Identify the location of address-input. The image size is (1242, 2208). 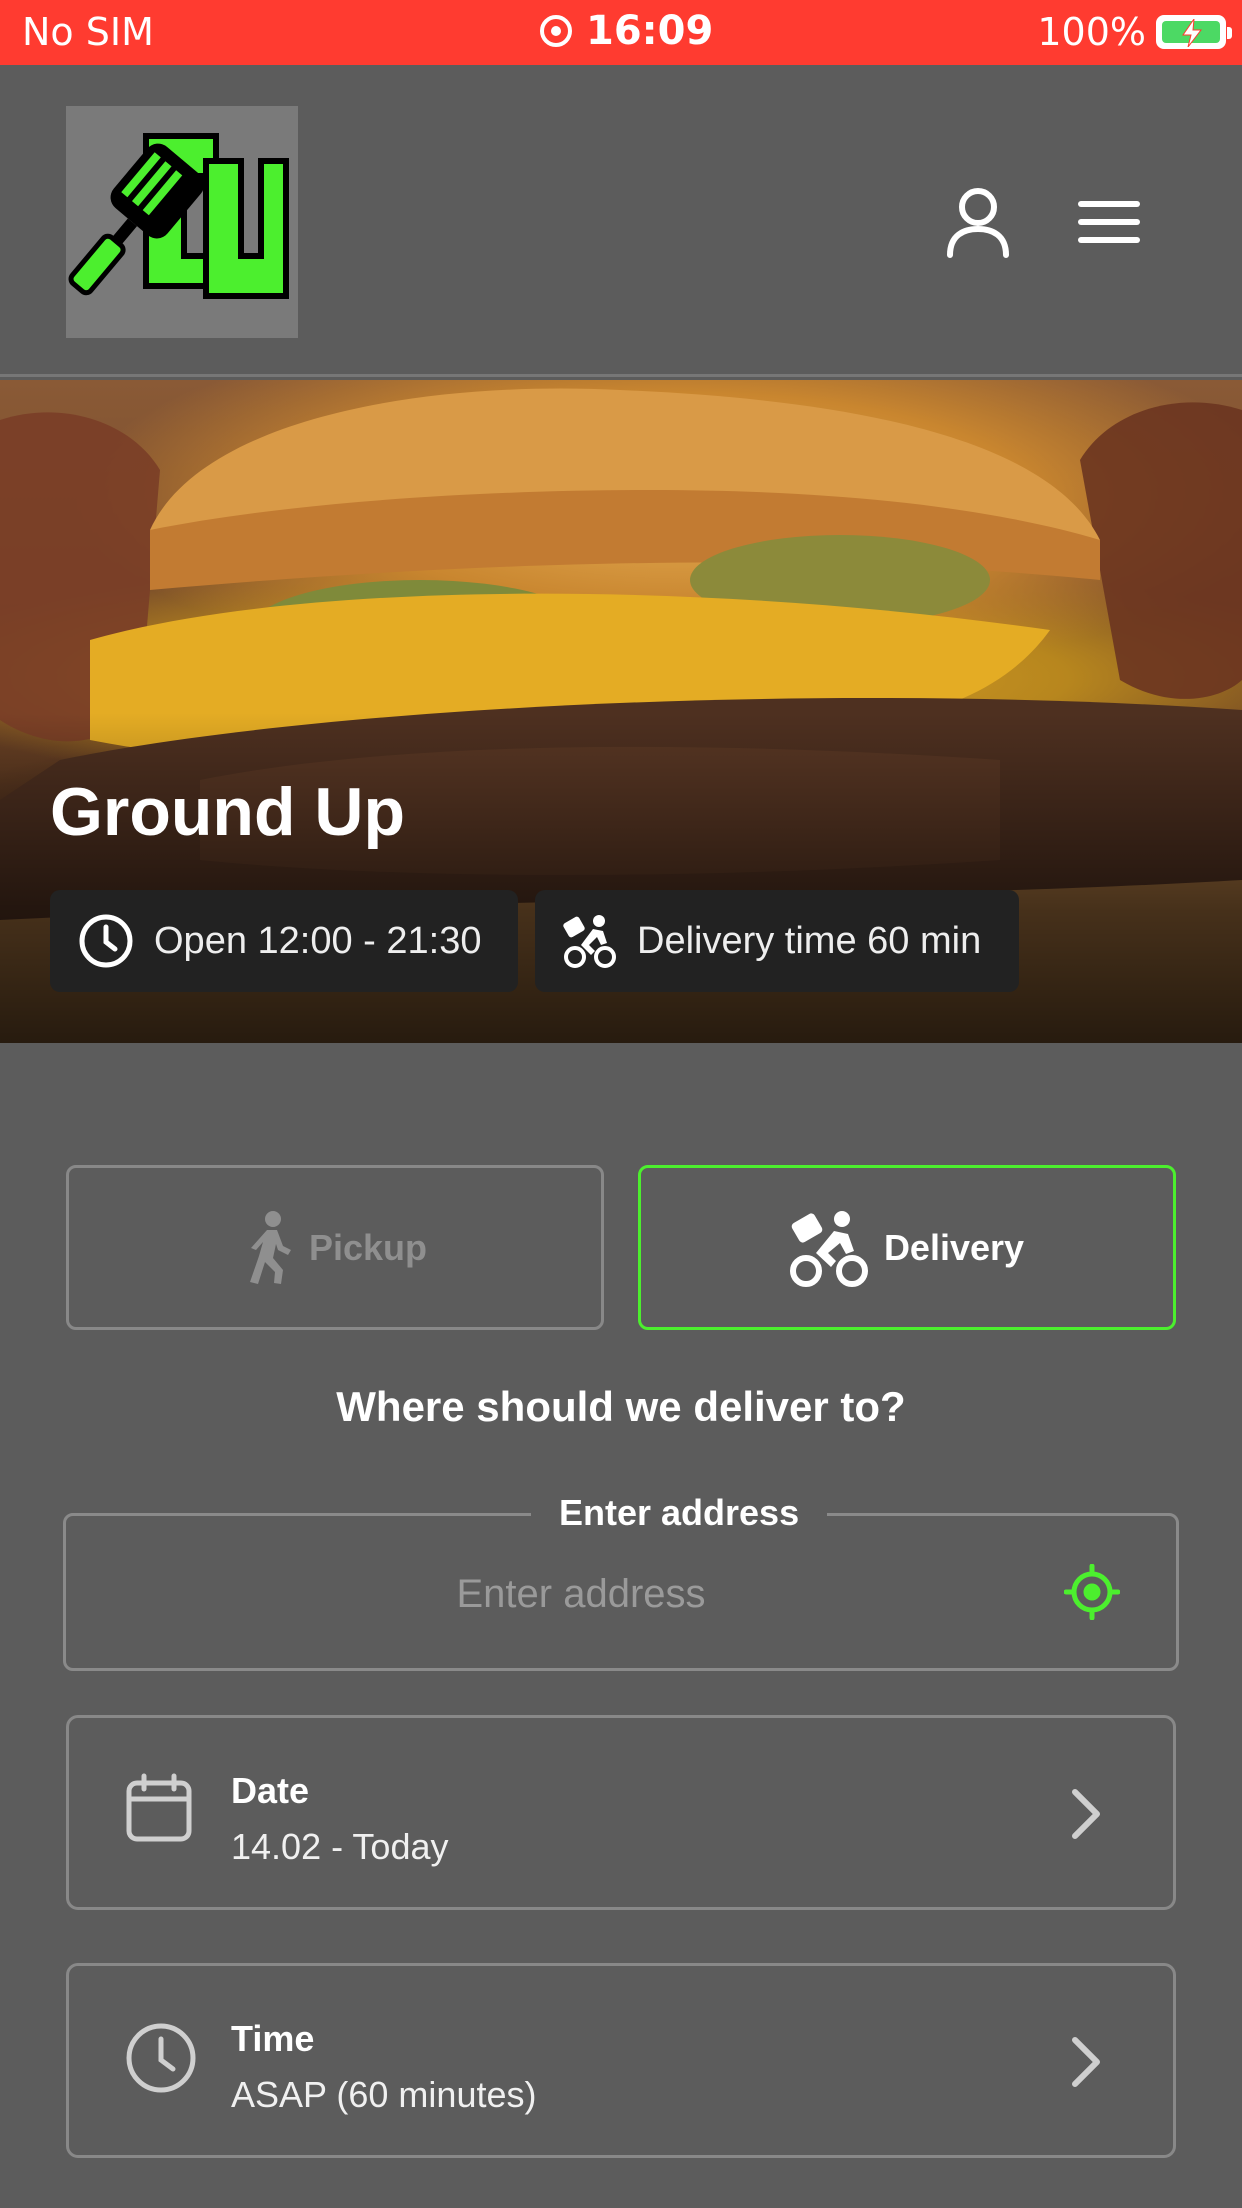
(581, 1594).